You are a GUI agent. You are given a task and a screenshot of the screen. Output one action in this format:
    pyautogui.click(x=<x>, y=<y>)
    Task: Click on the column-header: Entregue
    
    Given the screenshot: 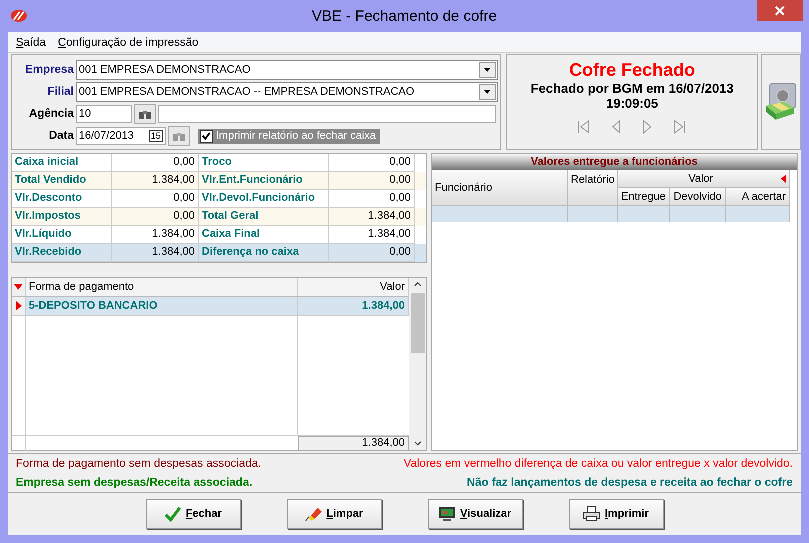 What is the action you would take?
    pyautogui.click(x=644, y=197)
    